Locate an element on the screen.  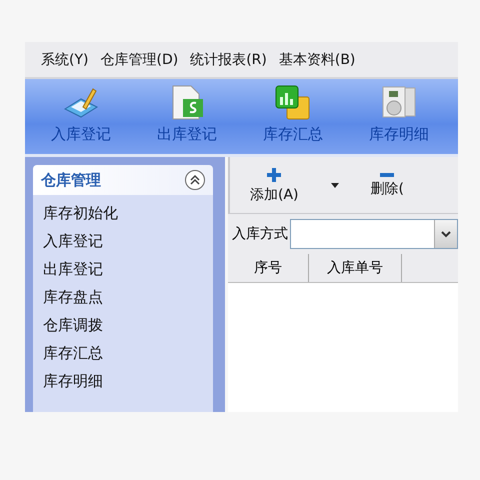
chevrons-up-icon is located at coordinates (195, 180).